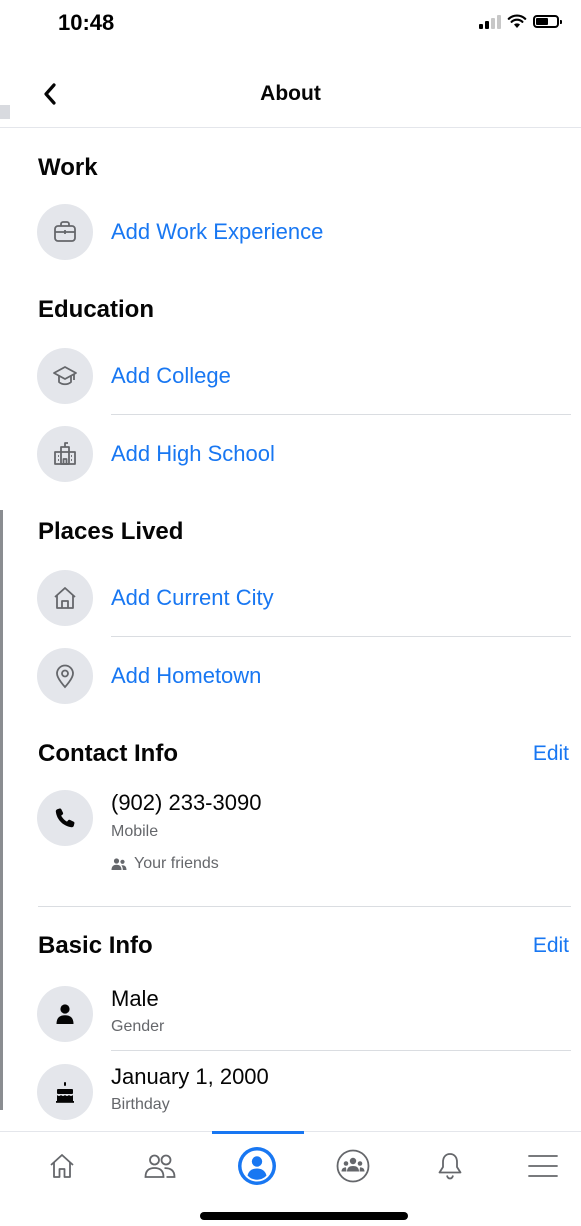  What do you see at coordinates (176, 863) in the screenshot?
I see `phone-audience-label: Your friends` at bounding box center [176, 863].